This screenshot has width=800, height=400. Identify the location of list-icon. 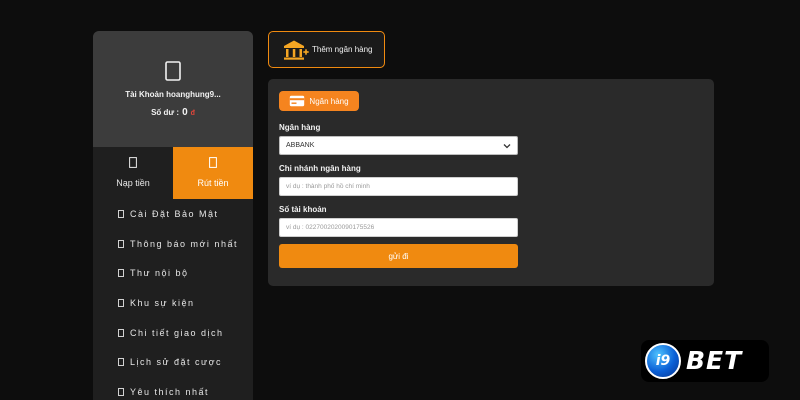
(121, 332).